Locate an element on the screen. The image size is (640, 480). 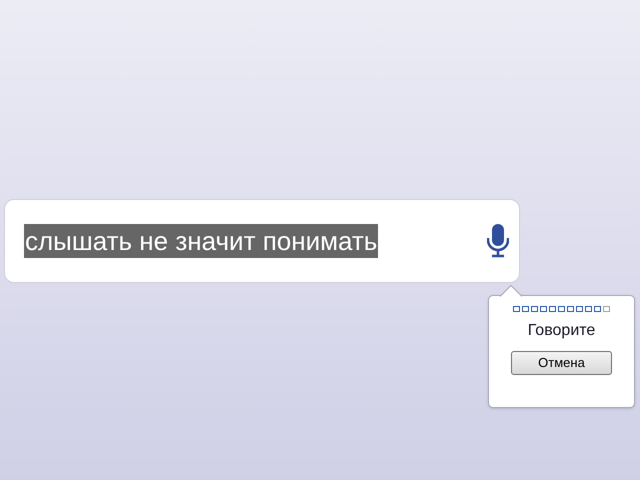
status-text: Говорите is located at coordinates (562, 331).